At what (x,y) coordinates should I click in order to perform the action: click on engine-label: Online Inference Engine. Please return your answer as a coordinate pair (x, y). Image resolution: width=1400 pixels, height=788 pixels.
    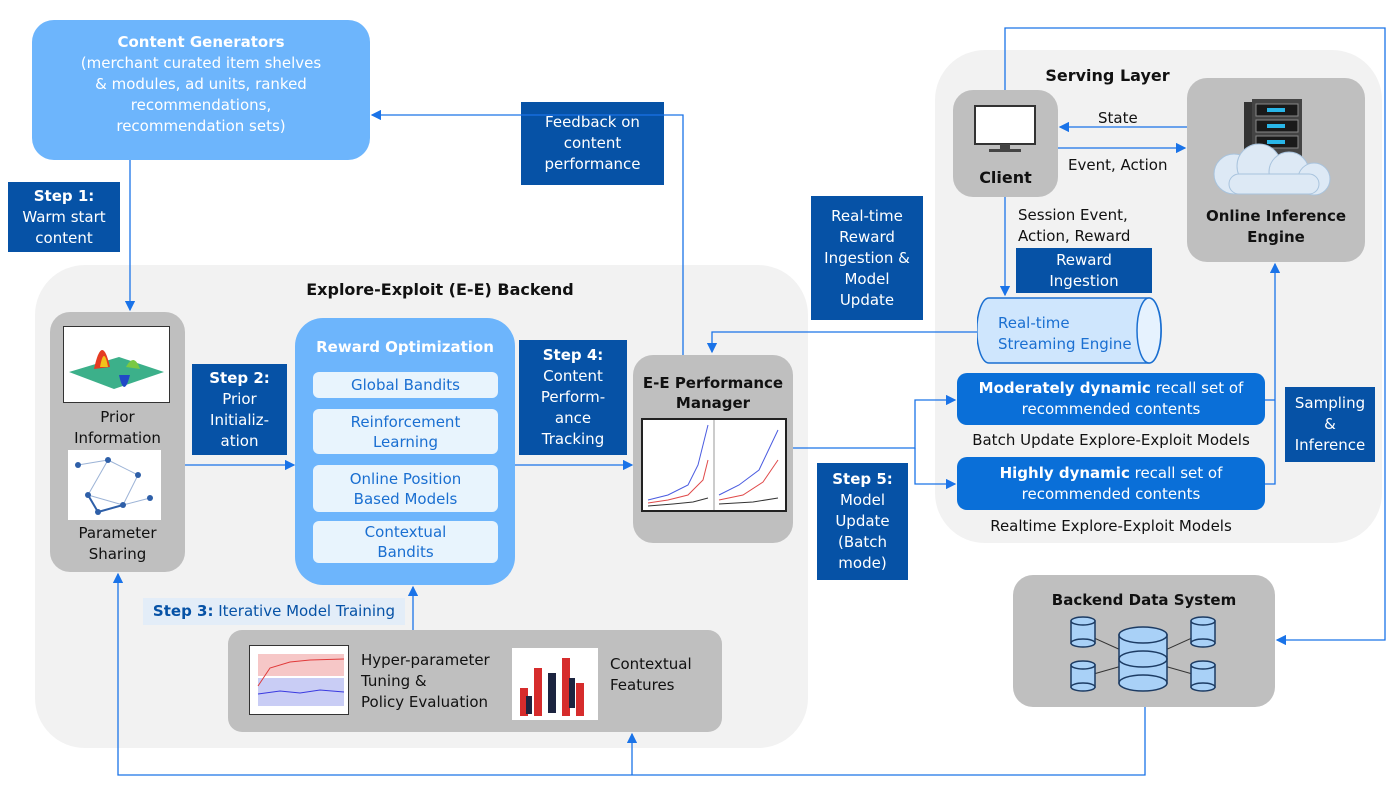
    Looking at the image, I should click on (1276, 227).